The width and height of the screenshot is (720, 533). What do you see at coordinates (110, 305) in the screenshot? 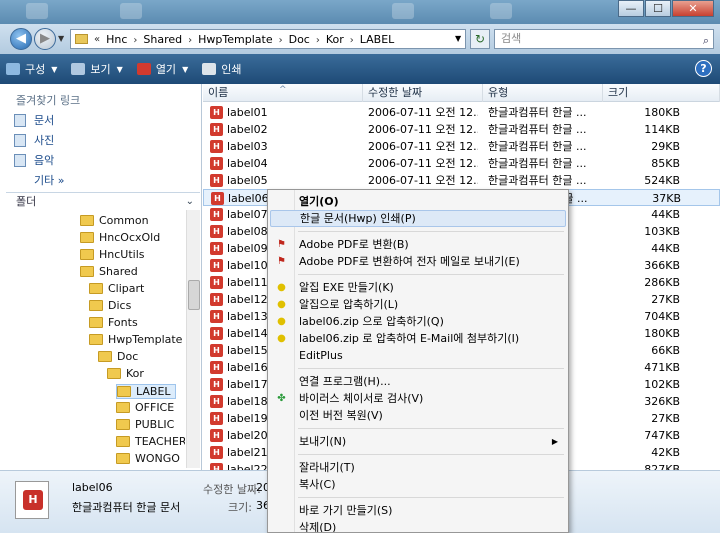
I see `tree-item-dics: Dics` at bounding box center [110, 305].